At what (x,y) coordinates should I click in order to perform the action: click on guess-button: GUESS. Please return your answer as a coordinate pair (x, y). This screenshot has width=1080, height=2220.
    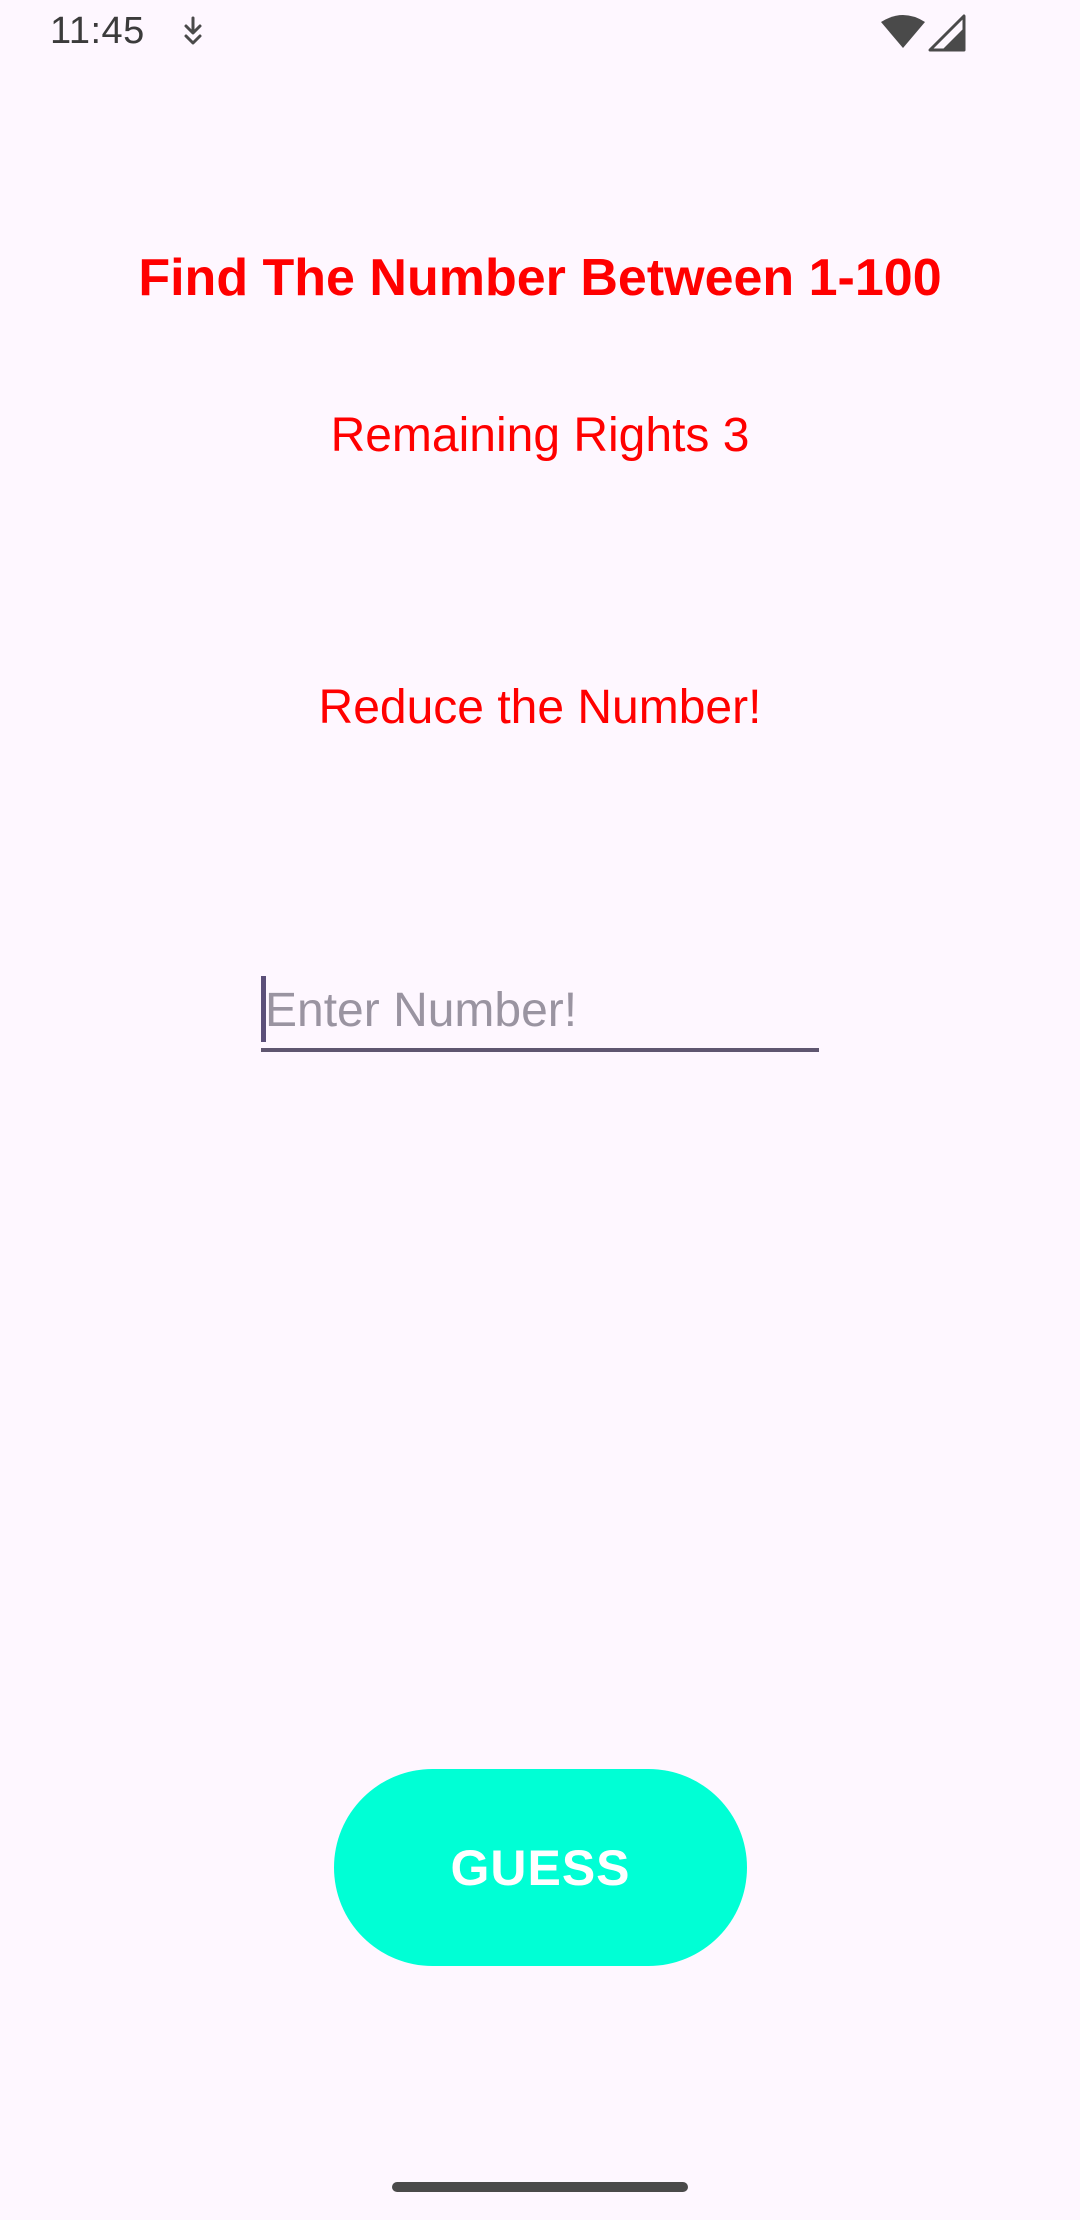
    Looking at the image, I should click on (540, 1867).